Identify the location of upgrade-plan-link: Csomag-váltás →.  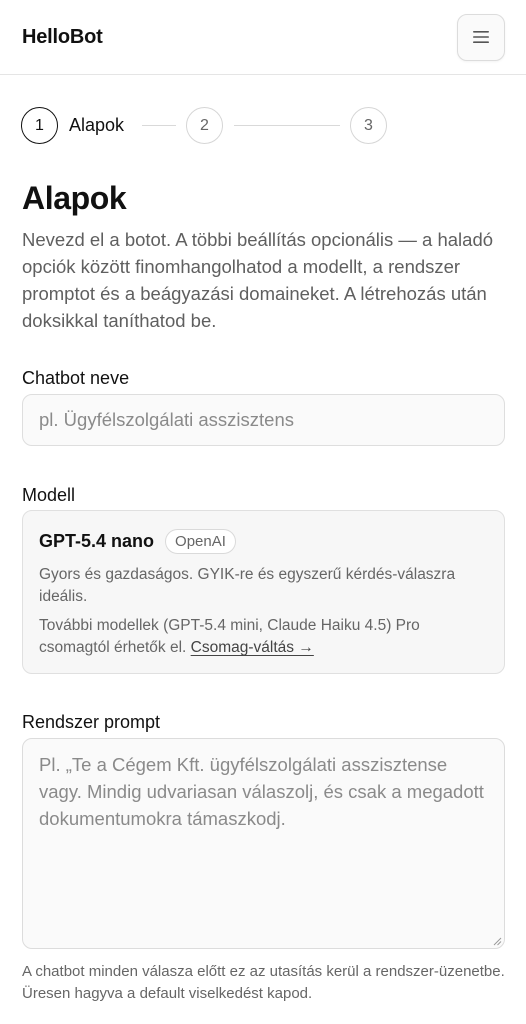
(252, 647).